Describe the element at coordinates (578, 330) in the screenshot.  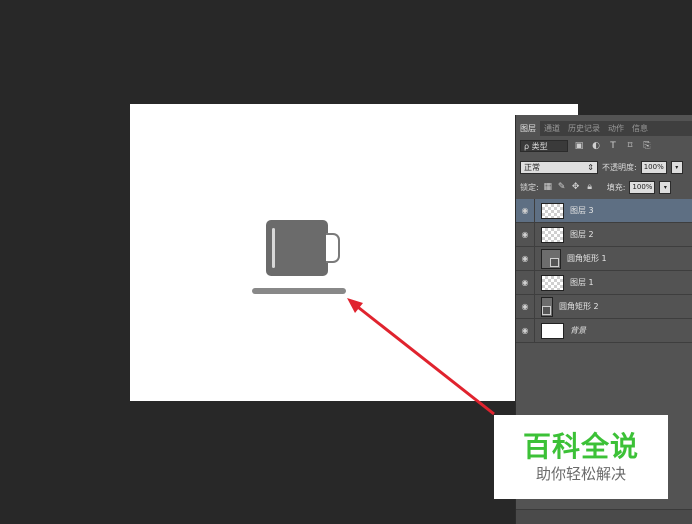
I see `layer-name: 背景` at that location.